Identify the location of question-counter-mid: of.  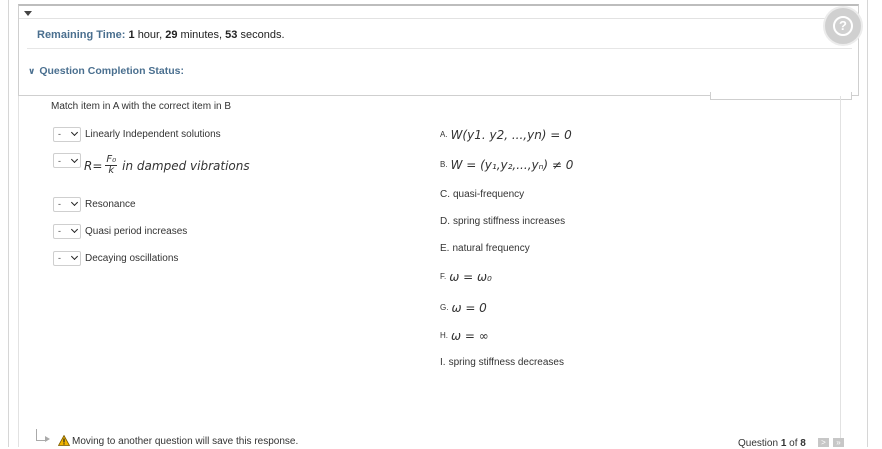
(793, 443).